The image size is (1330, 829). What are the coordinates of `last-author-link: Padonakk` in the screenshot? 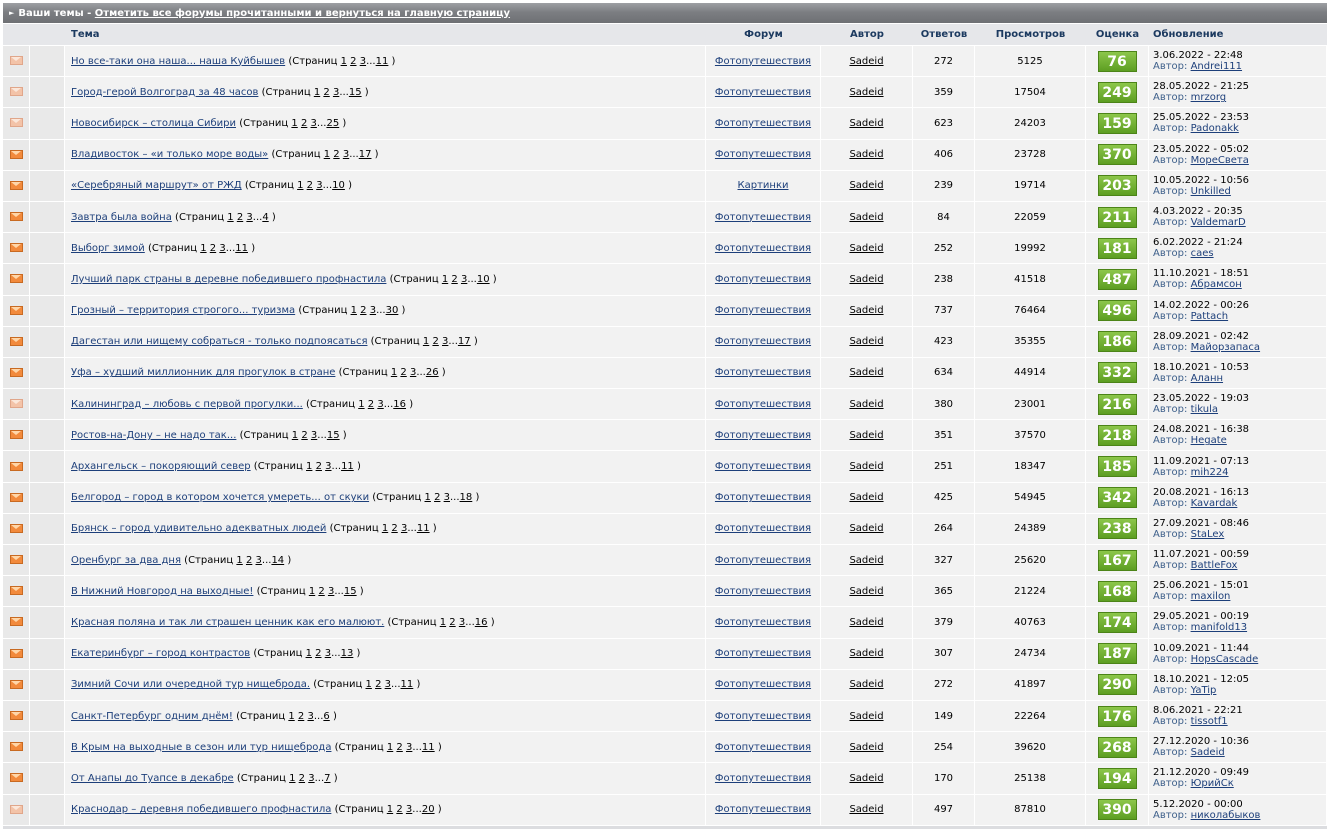 It's located at (1215, 128).